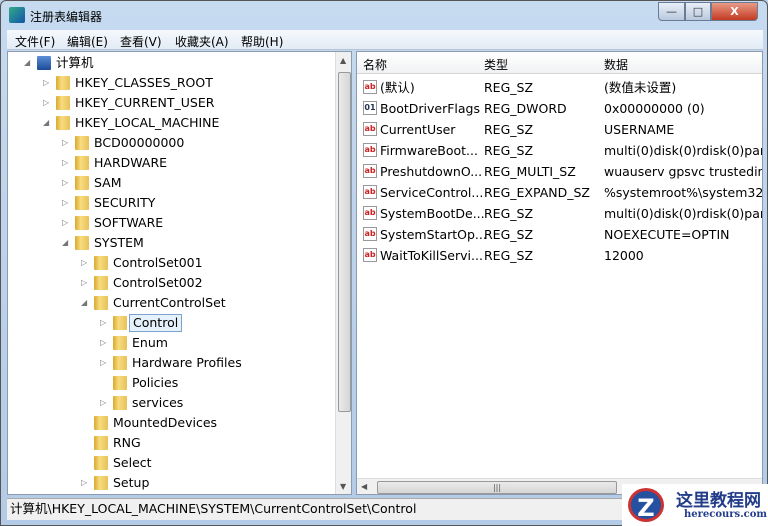 The height and width of the screenshot is (526, 768). What do you see at coordinates (66, 17) in the screenshot?
I see `window-title: 注册表编辑器` at bounding box center [66, 17].